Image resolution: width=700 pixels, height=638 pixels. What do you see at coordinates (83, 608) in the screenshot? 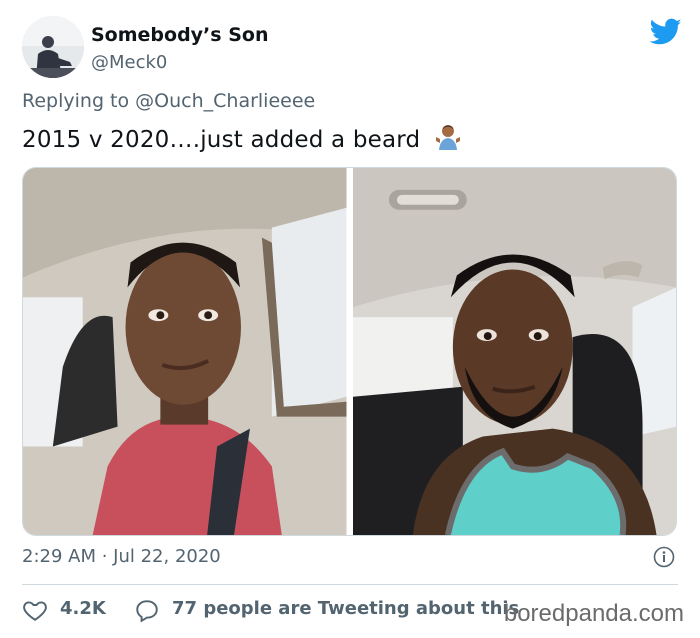
I see `like-count: 4.2K` at bounding box center [83, 608].